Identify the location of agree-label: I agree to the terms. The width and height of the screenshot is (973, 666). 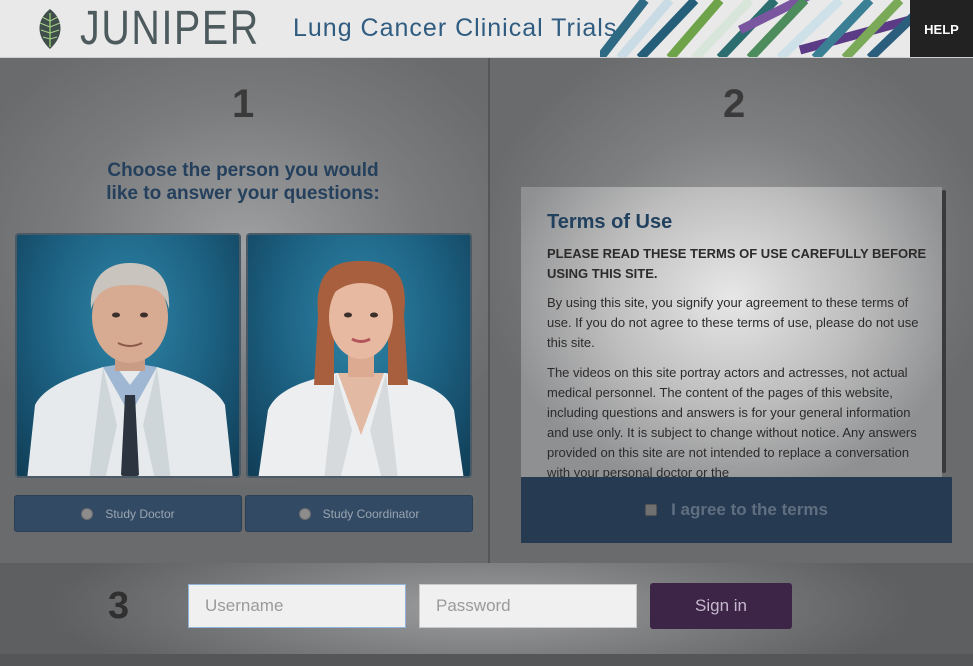
(749, 509).